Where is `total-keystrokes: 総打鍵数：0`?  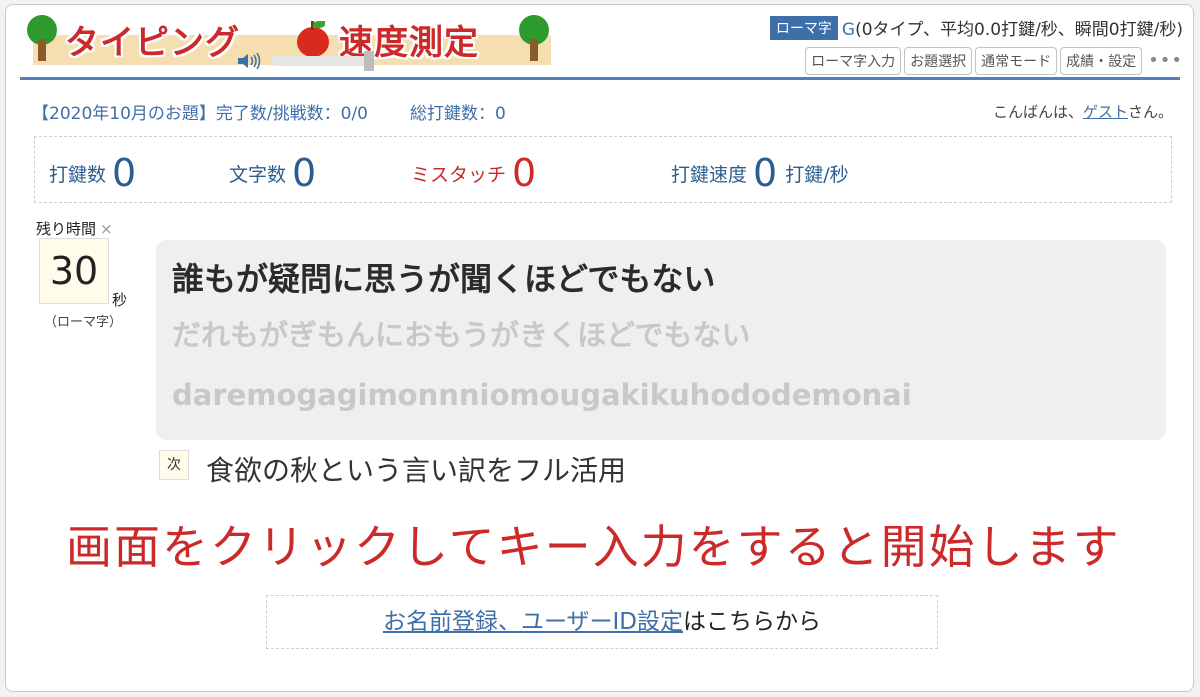 total-keystrokes: 総打鍵数：0 is located at coordinates (457, 114).